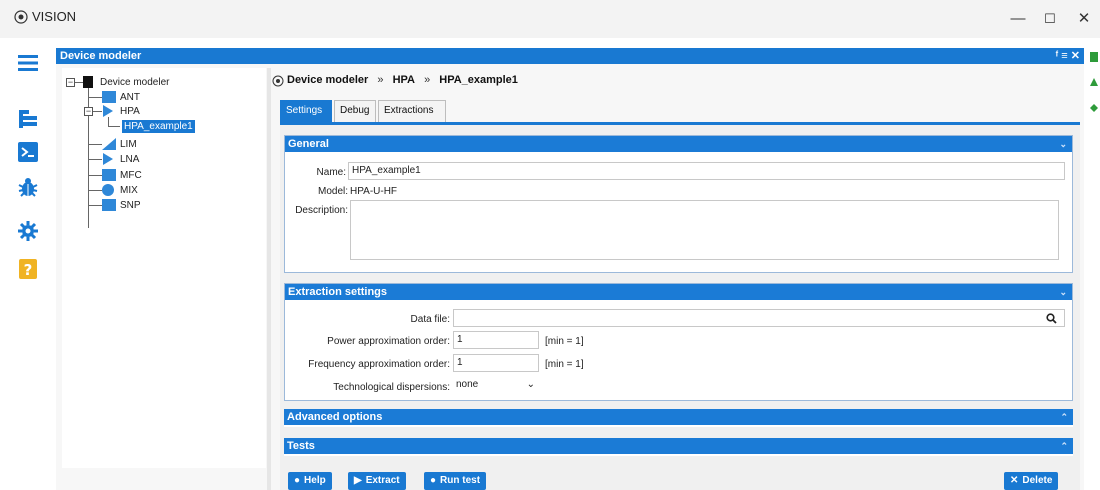 The image size is (1100, 490). What do you see at coordinates (321, 210) in the screenshot?
I see `description-label: Description:` at bounding box center [321, 210].